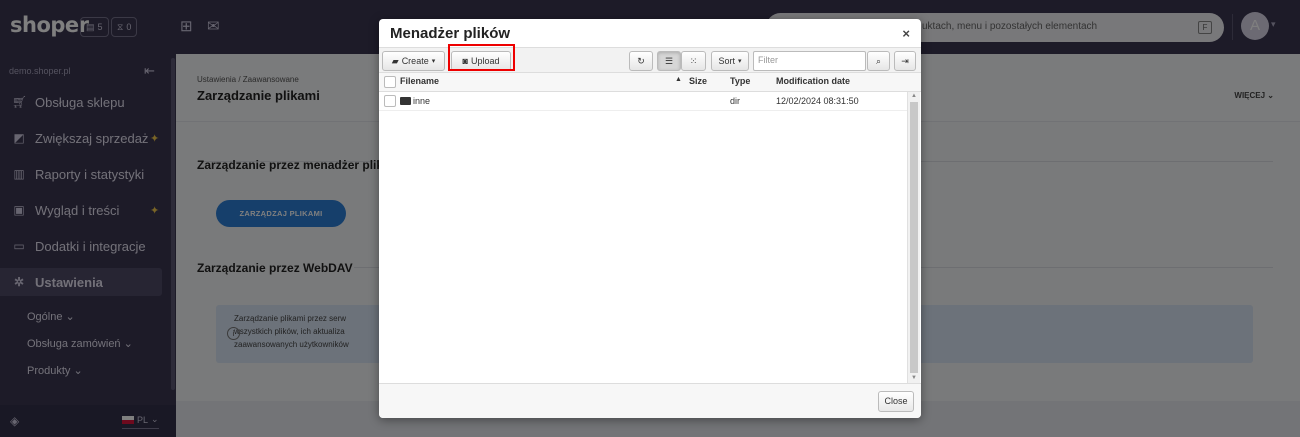 The image size is (1300, 437). I want to click on folder-icon, so click(405, 101).